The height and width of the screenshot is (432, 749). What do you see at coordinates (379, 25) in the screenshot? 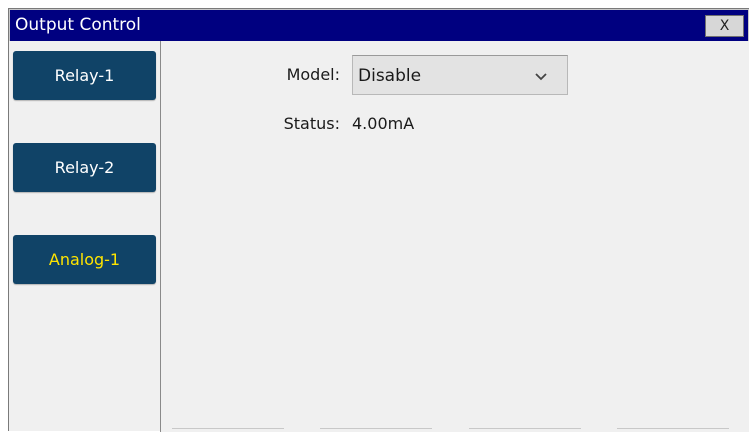
I see `title-bar: Output Control X` at bounding box center [379, 25].